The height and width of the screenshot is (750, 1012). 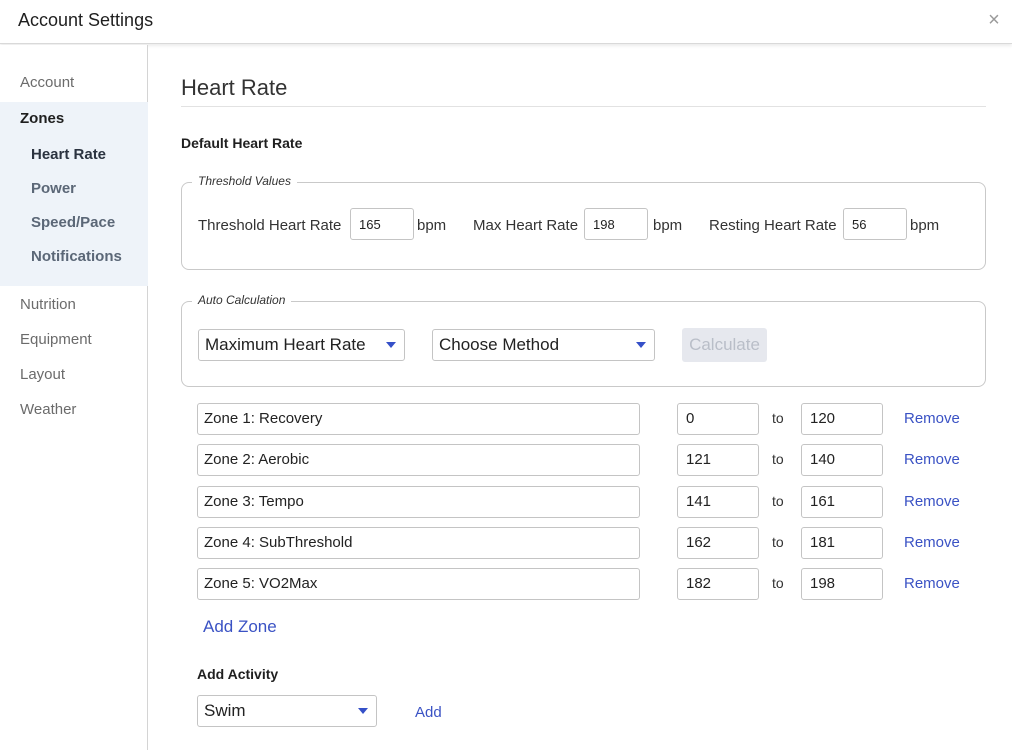 What do you see at coordinates (244, 181) in the screenshot?
I see `threshold-values-legend: Threshold Values` at bounding box center [244, 181].